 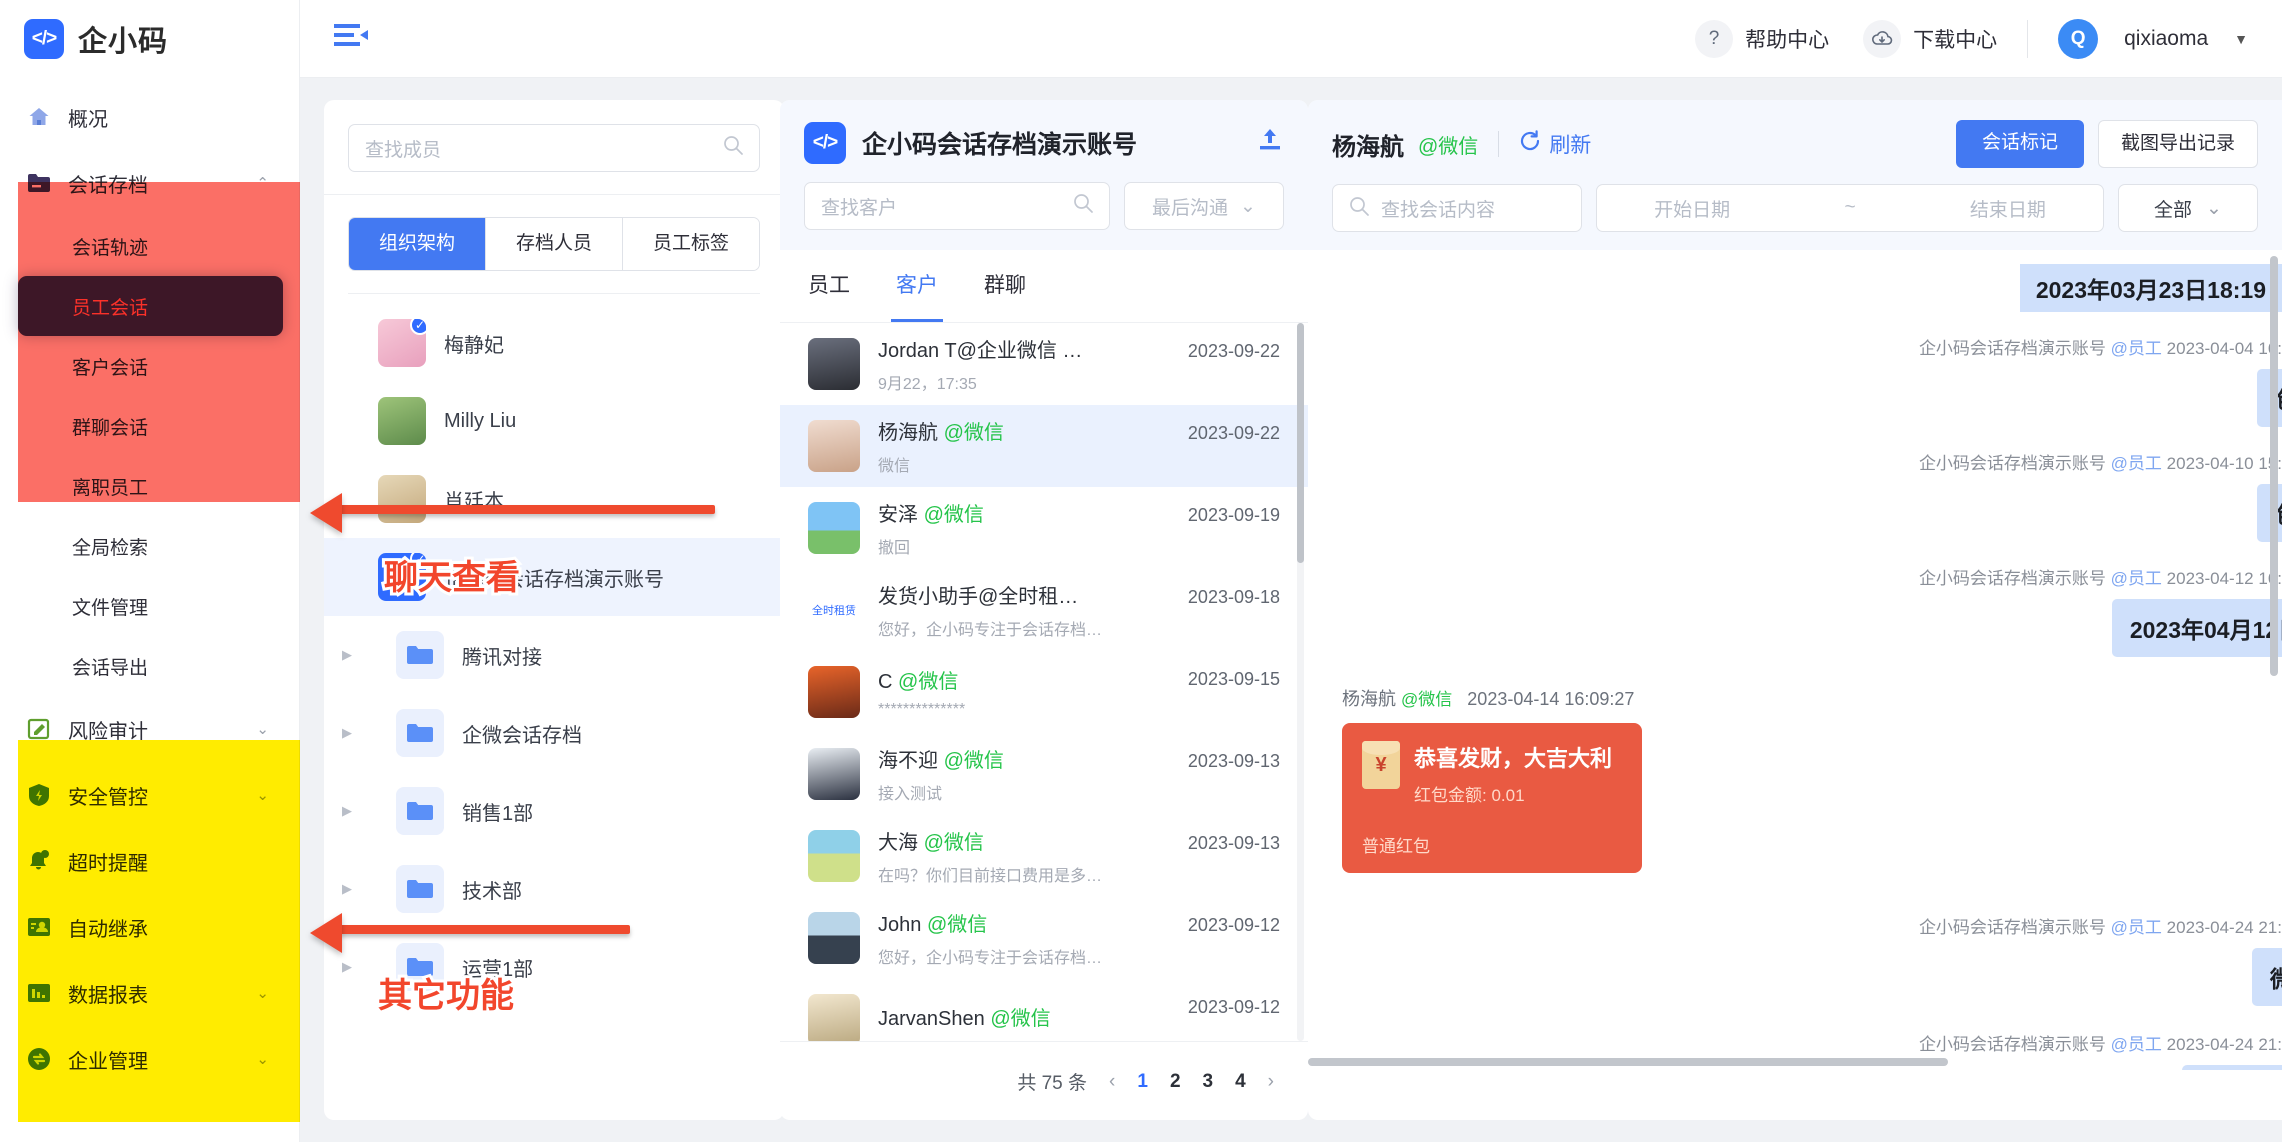 I want to click on tab-org-structure: 组织架构, so click(x=417, y=244).